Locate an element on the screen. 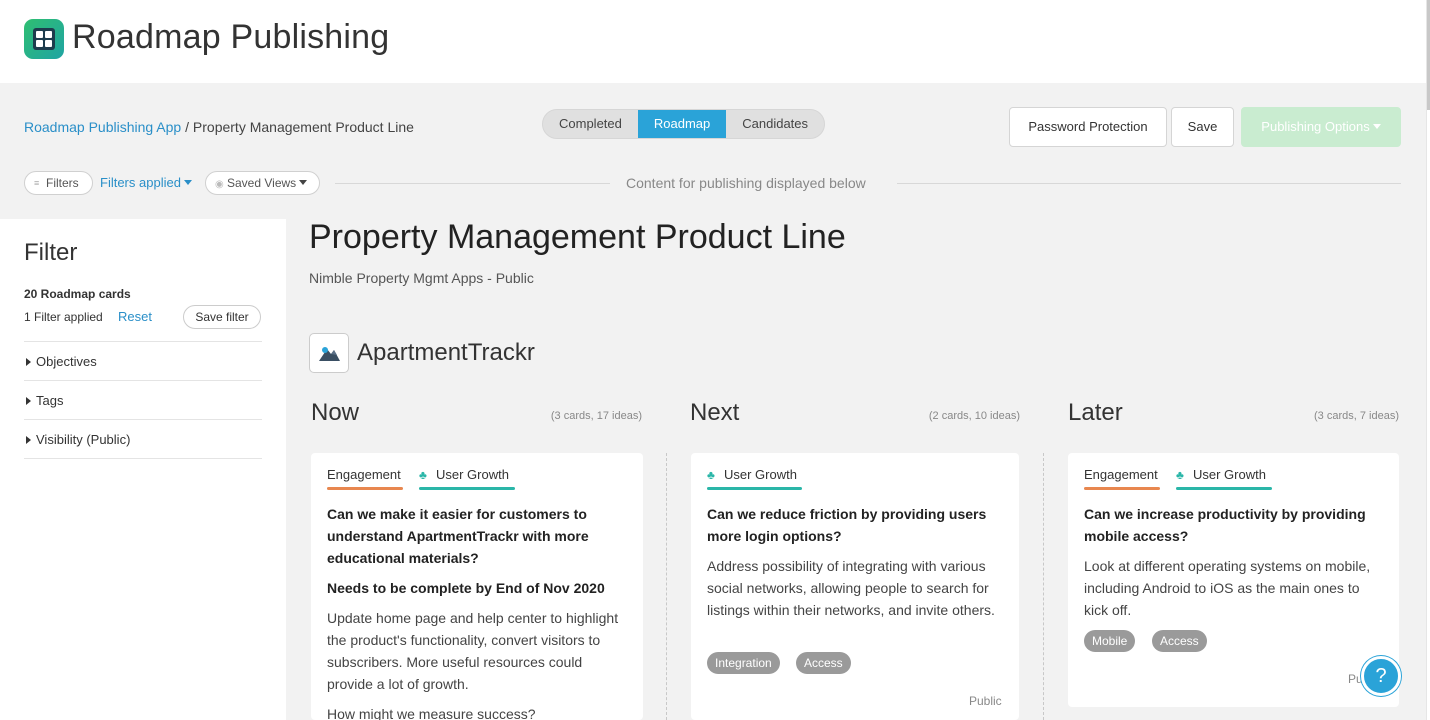  card-extra-text: How might we measure success? is located at coordinates (431, 713).